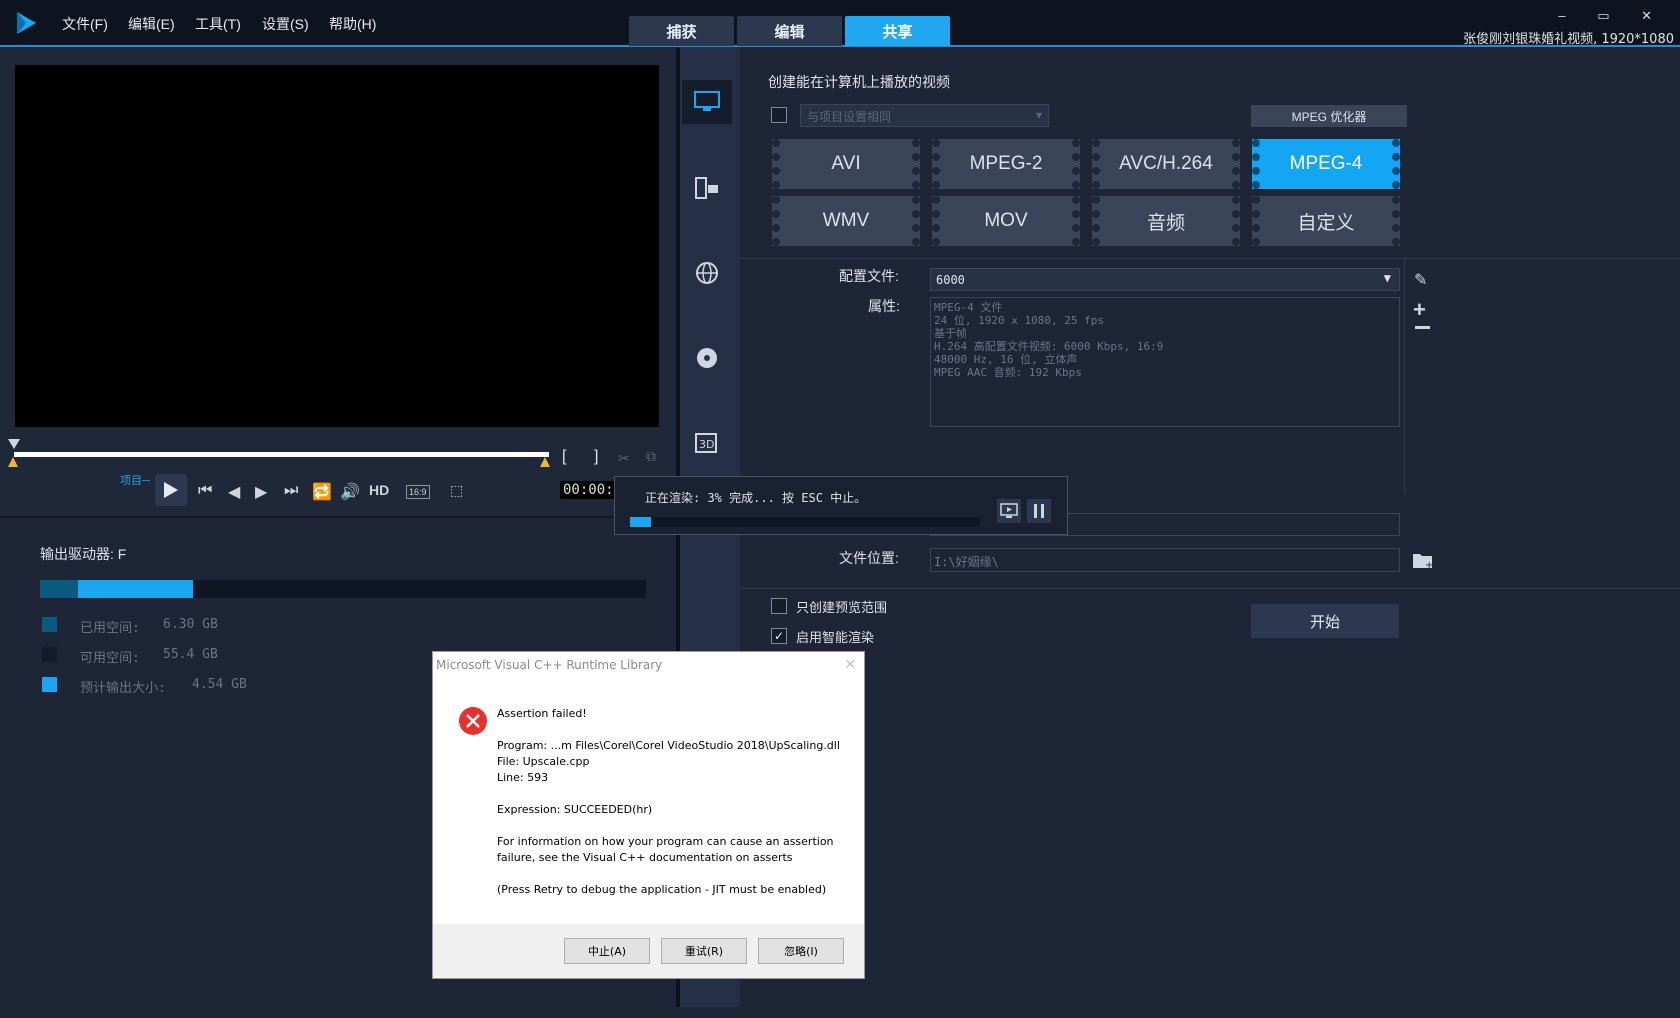  What do you see at coordinates (1009, 511) in the screenshot?
I see `preview-toggle-icon` at bounding box center [1009, 511].